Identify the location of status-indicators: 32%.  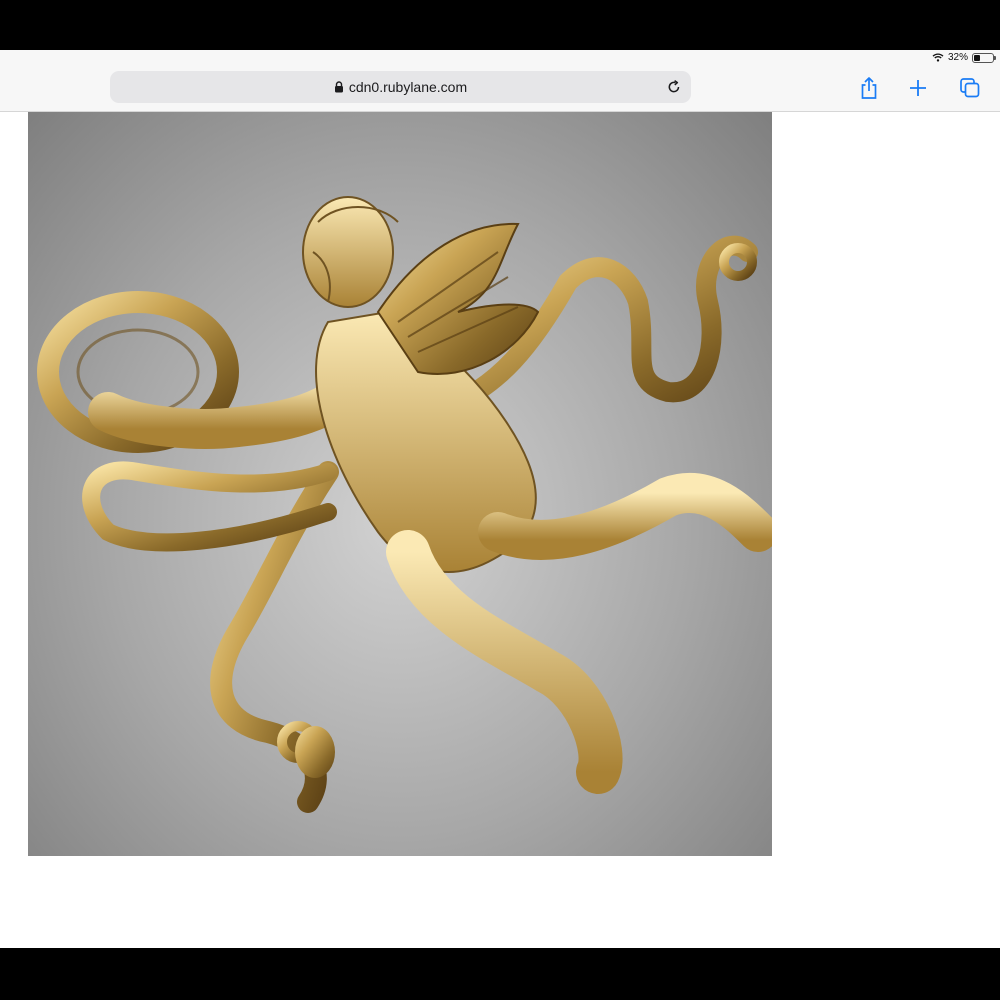
(964, 57).